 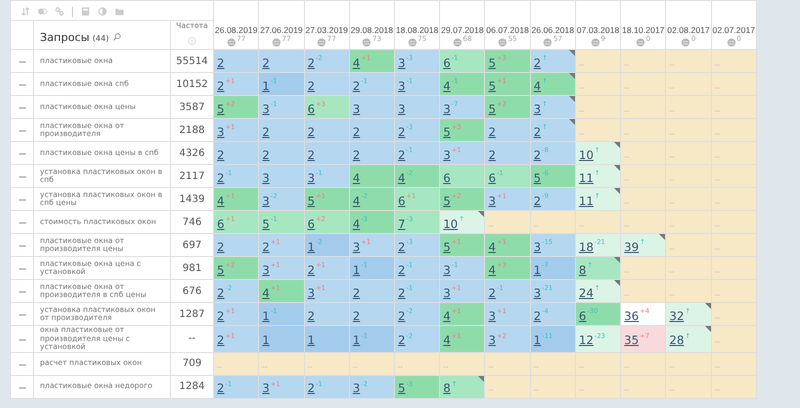 I want to click on folder-icon, so click(x=119, y=11).